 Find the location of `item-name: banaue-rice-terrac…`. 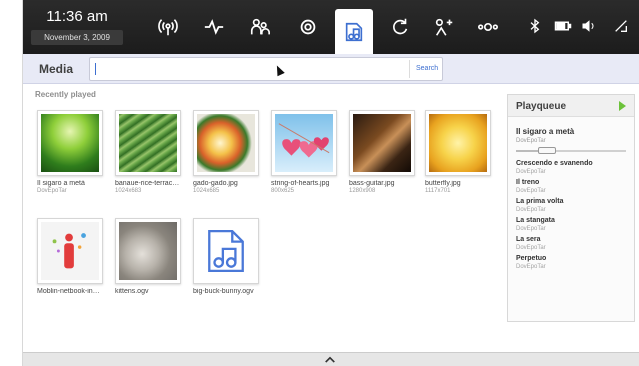

item-name: banaue-rice-terrac… is located at coordinates (147, 183).